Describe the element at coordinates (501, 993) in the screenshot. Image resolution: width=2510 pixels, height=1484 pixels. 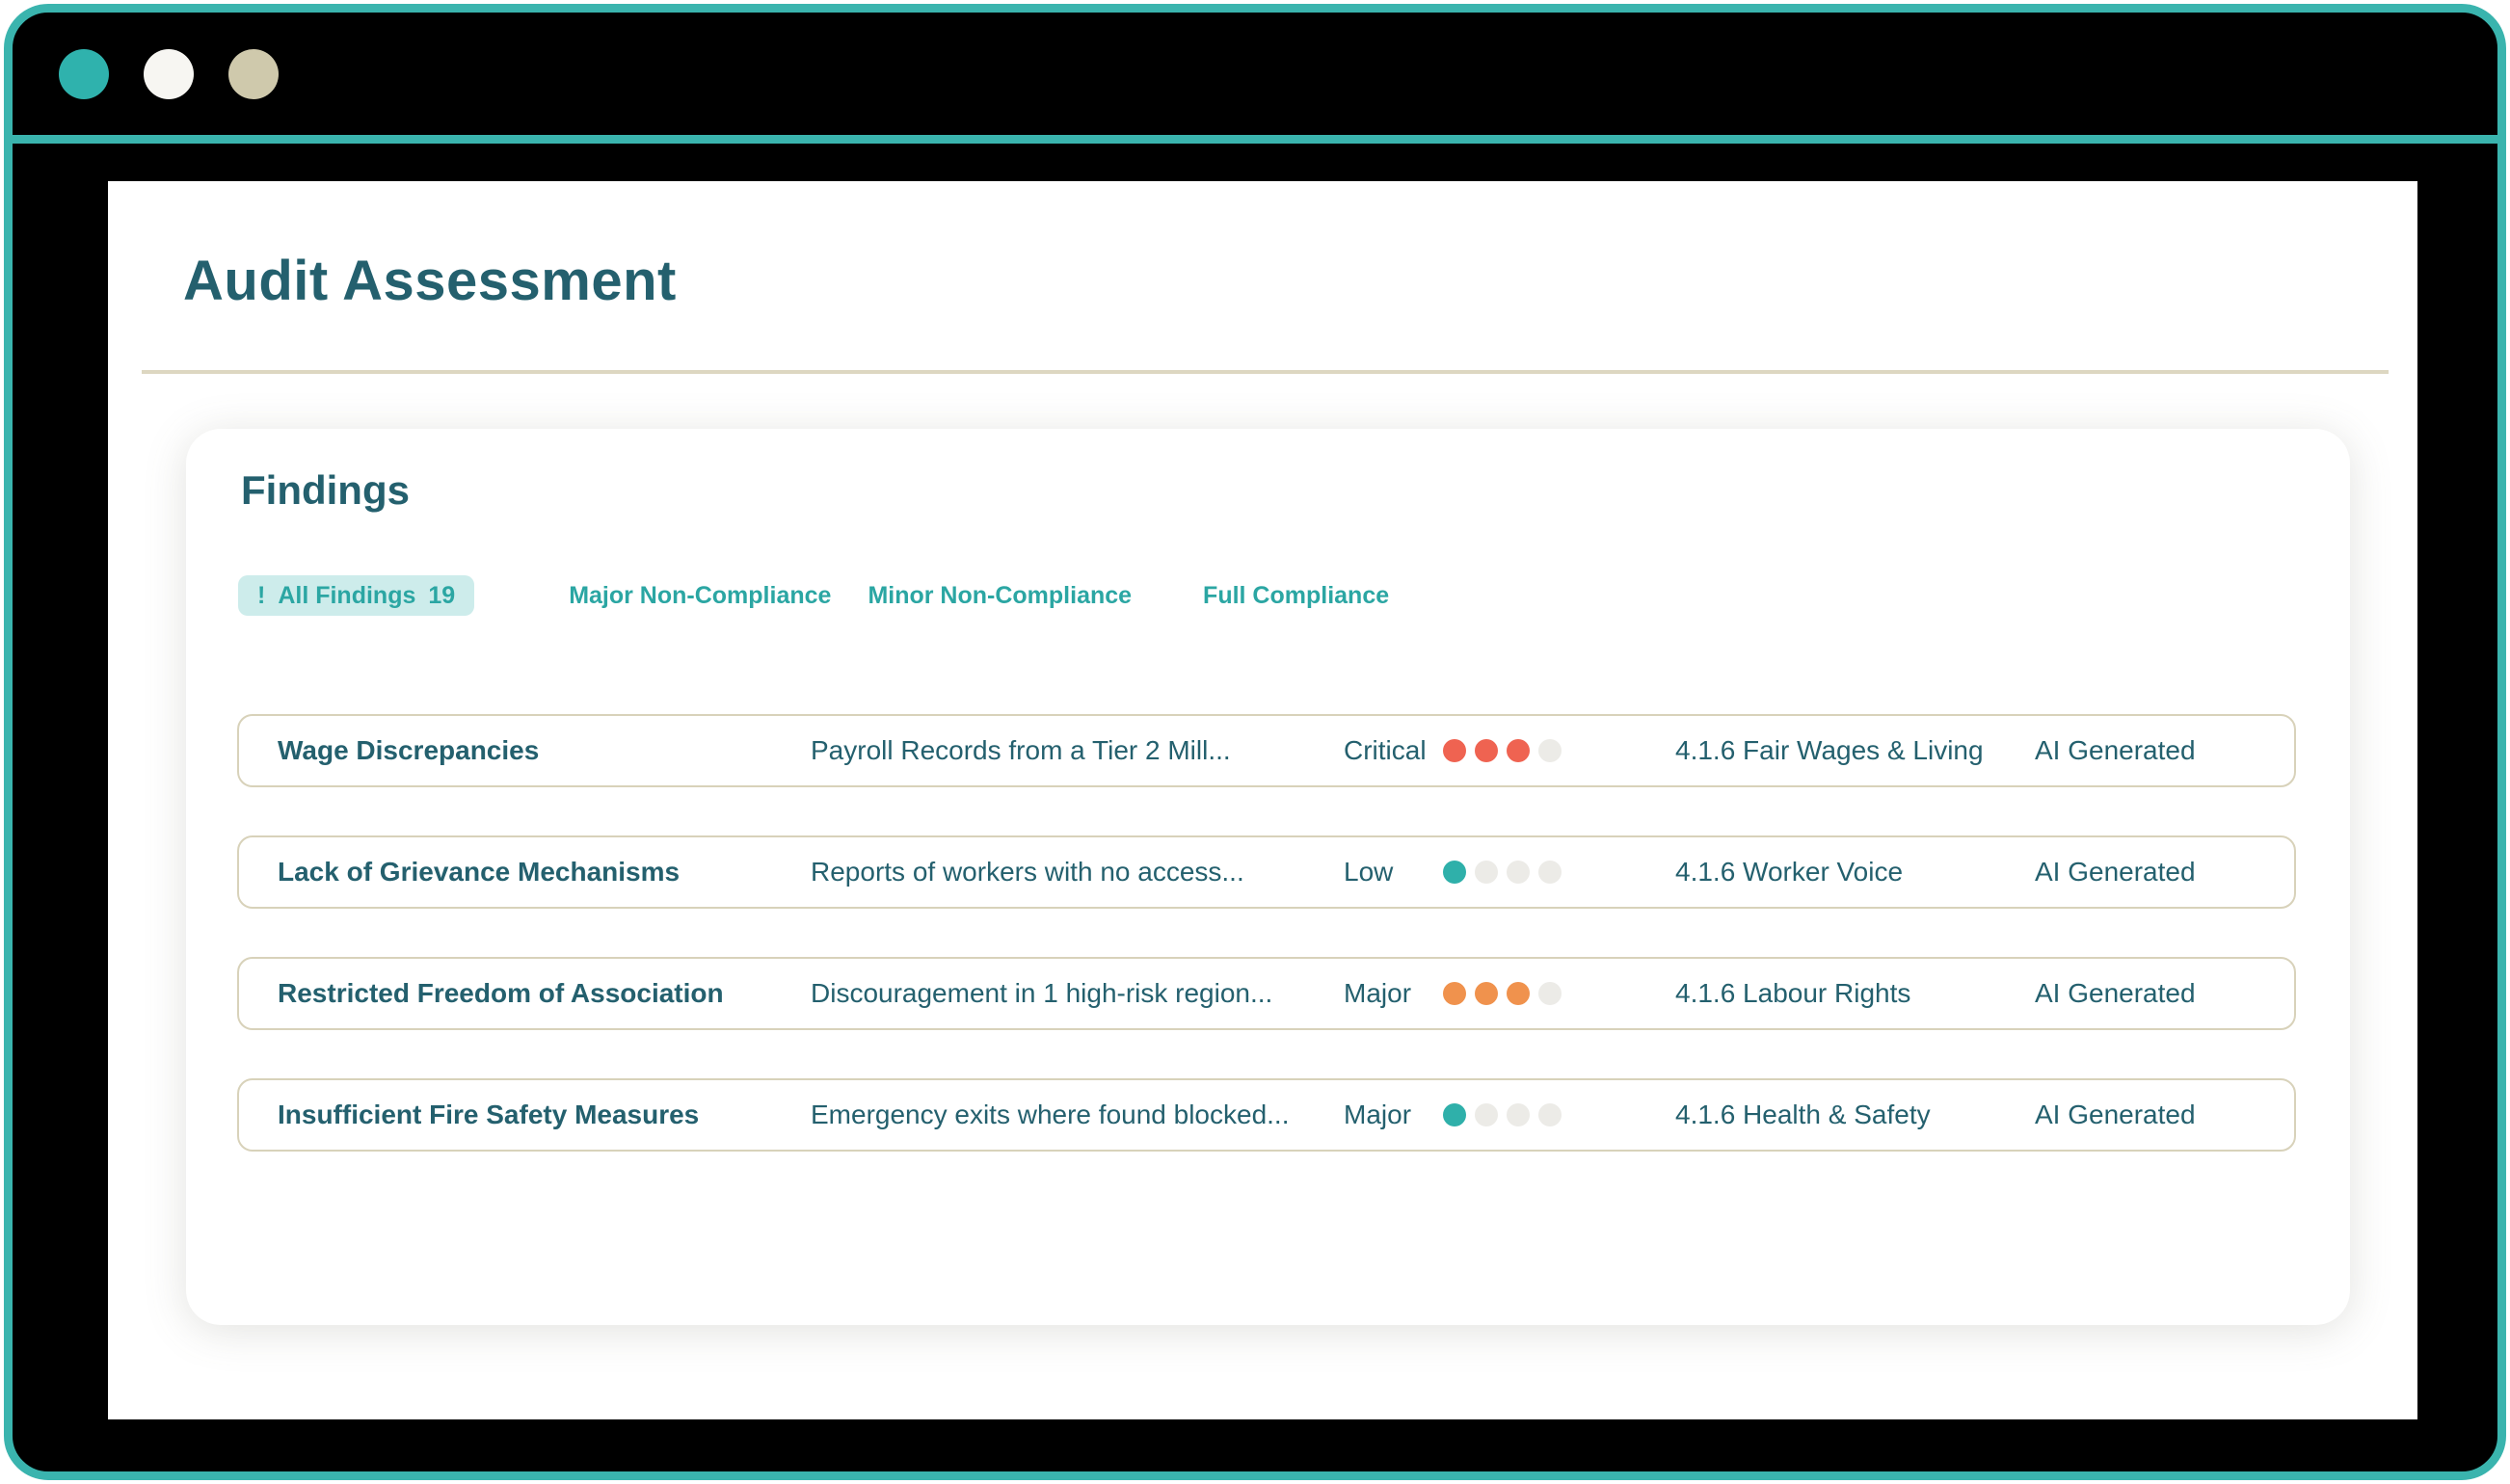
I see `finding-title: Restricted Freedom of Association` at that location.